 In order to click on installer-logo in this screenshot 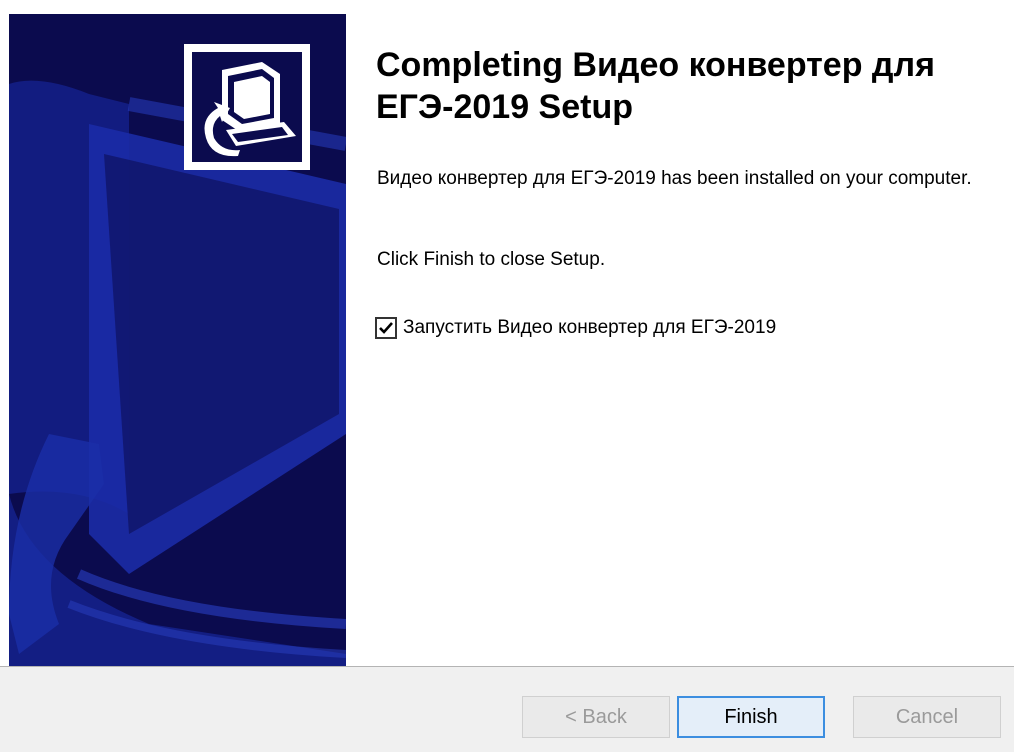, I will do `click(247, 107)`.